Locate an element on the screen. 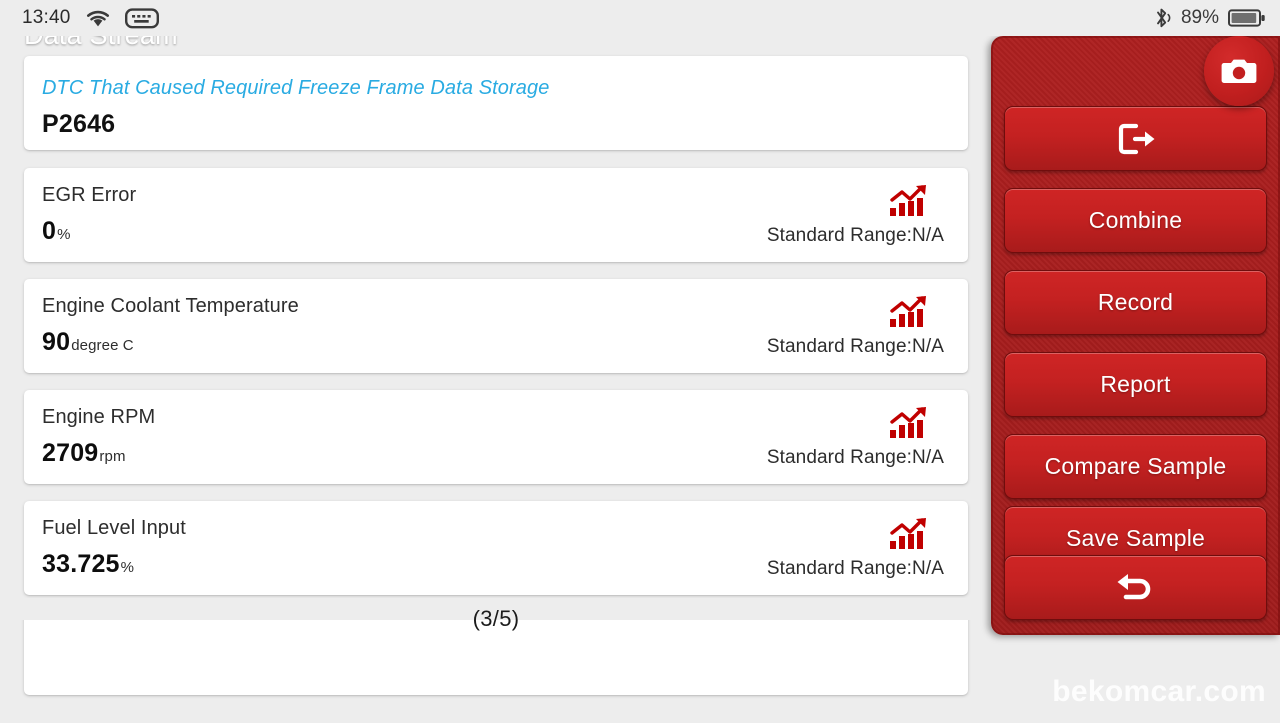  item-text-block: Fuel Level Input 33.725 % is located at coordinates (395, 548).